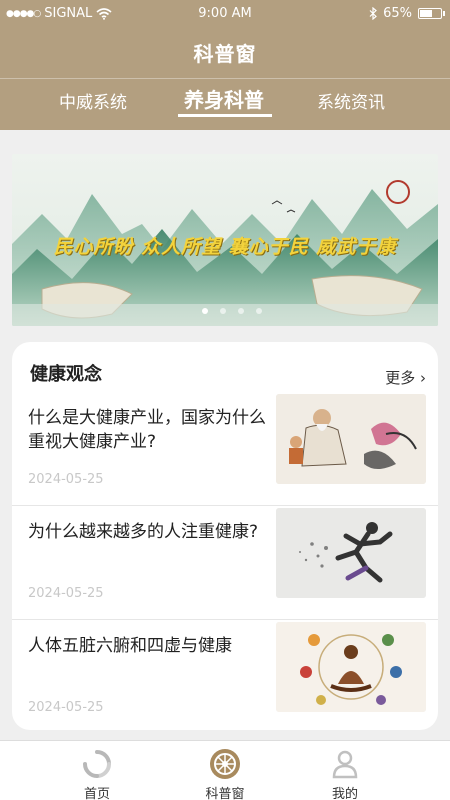 The image size is (450, 800). I want to click on battery-icon, so click(431, 13).